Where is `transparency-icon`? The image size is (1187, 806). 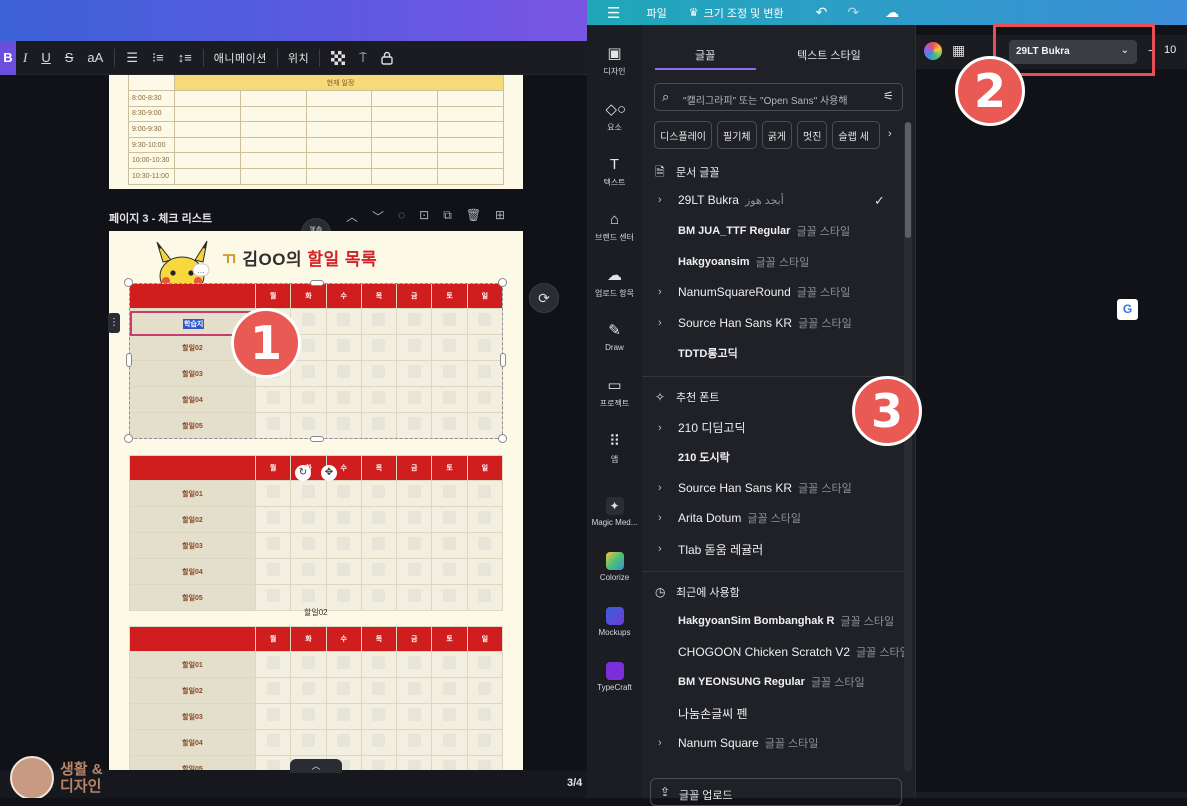
transparency-icon is located at coordinates (338, 58).